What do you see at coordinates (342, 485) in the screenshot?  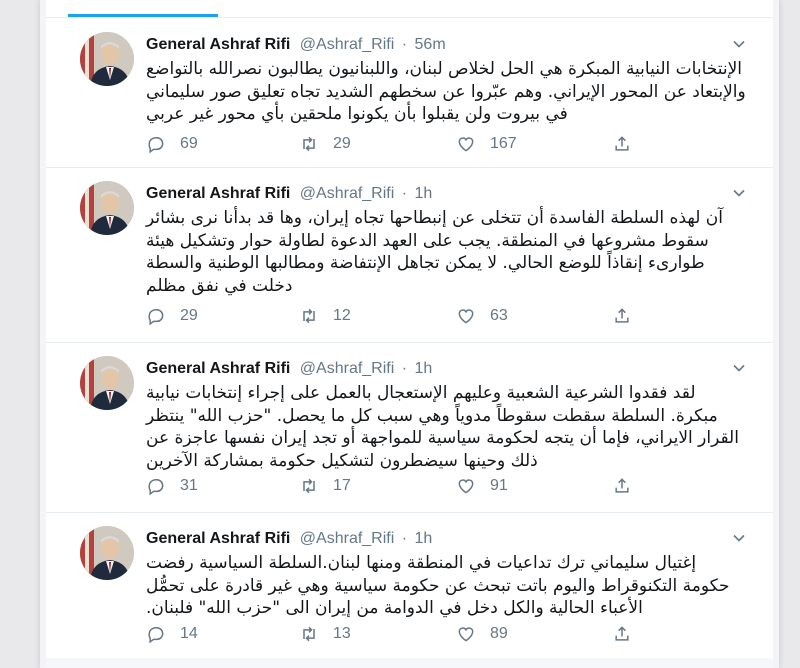 I see `retweet-count: 17` at bounding box center [342, 485].